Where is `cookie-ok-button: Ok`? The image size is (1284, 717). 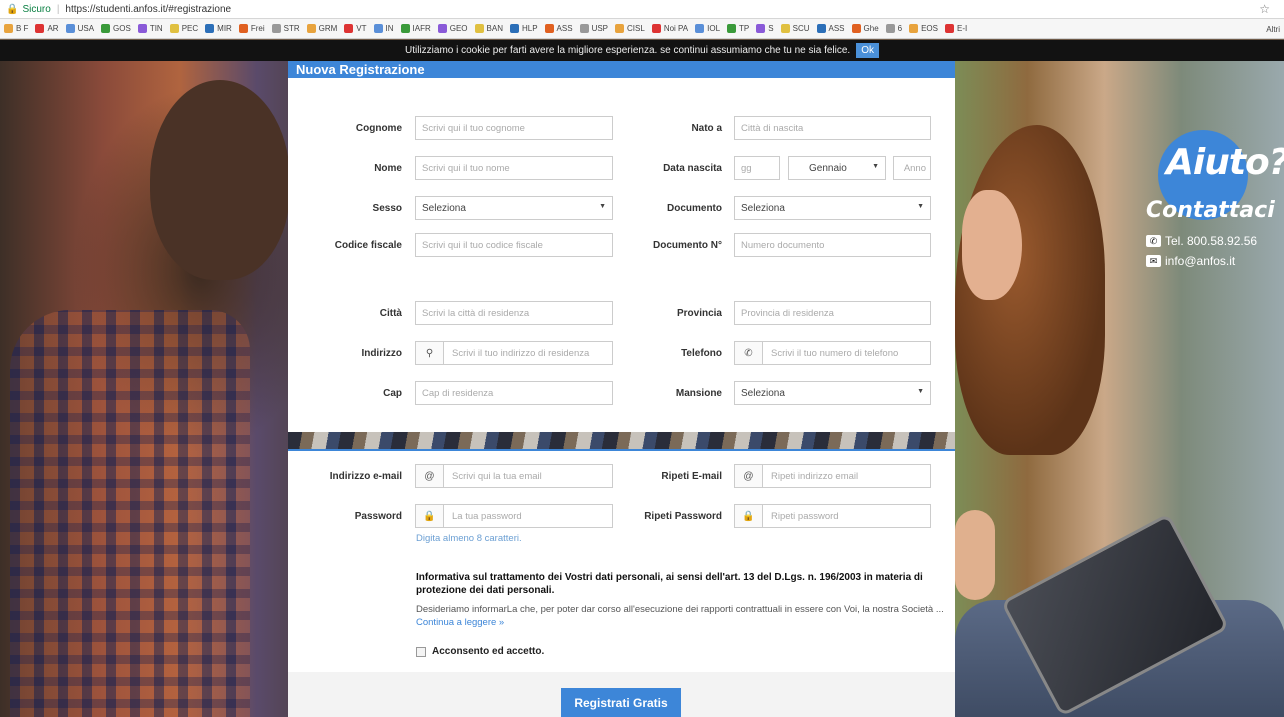
cookie-ok-button: Ok is located at coordinates (867, 50).